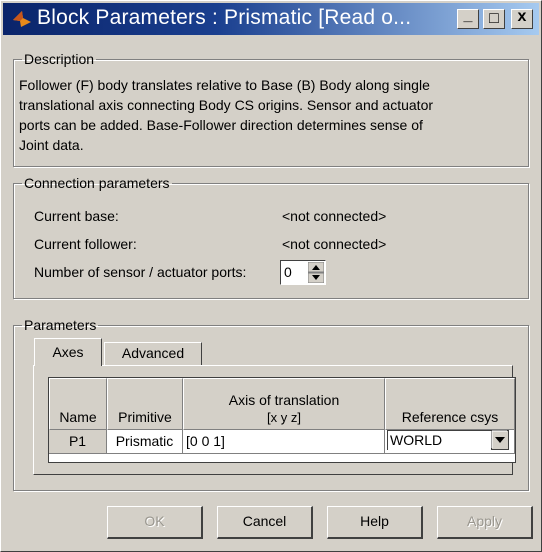  I want to click on parameters-legend: Parameters, so click(60, 325).